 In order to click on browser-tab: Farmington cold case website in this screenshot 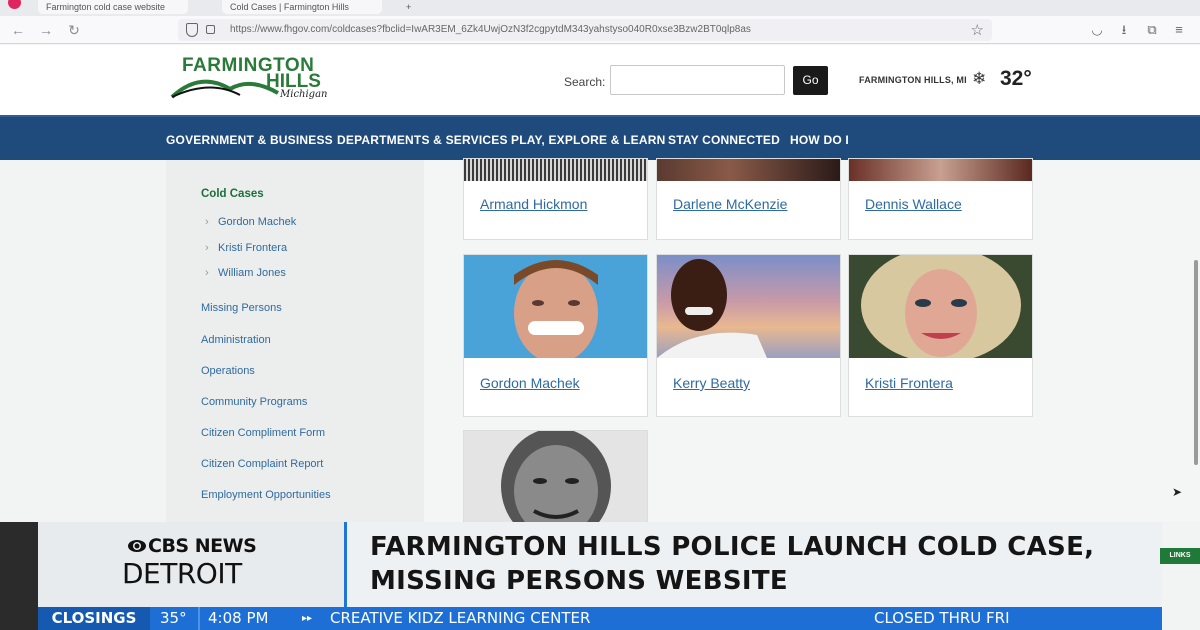, I will do `click(113, 7)`.